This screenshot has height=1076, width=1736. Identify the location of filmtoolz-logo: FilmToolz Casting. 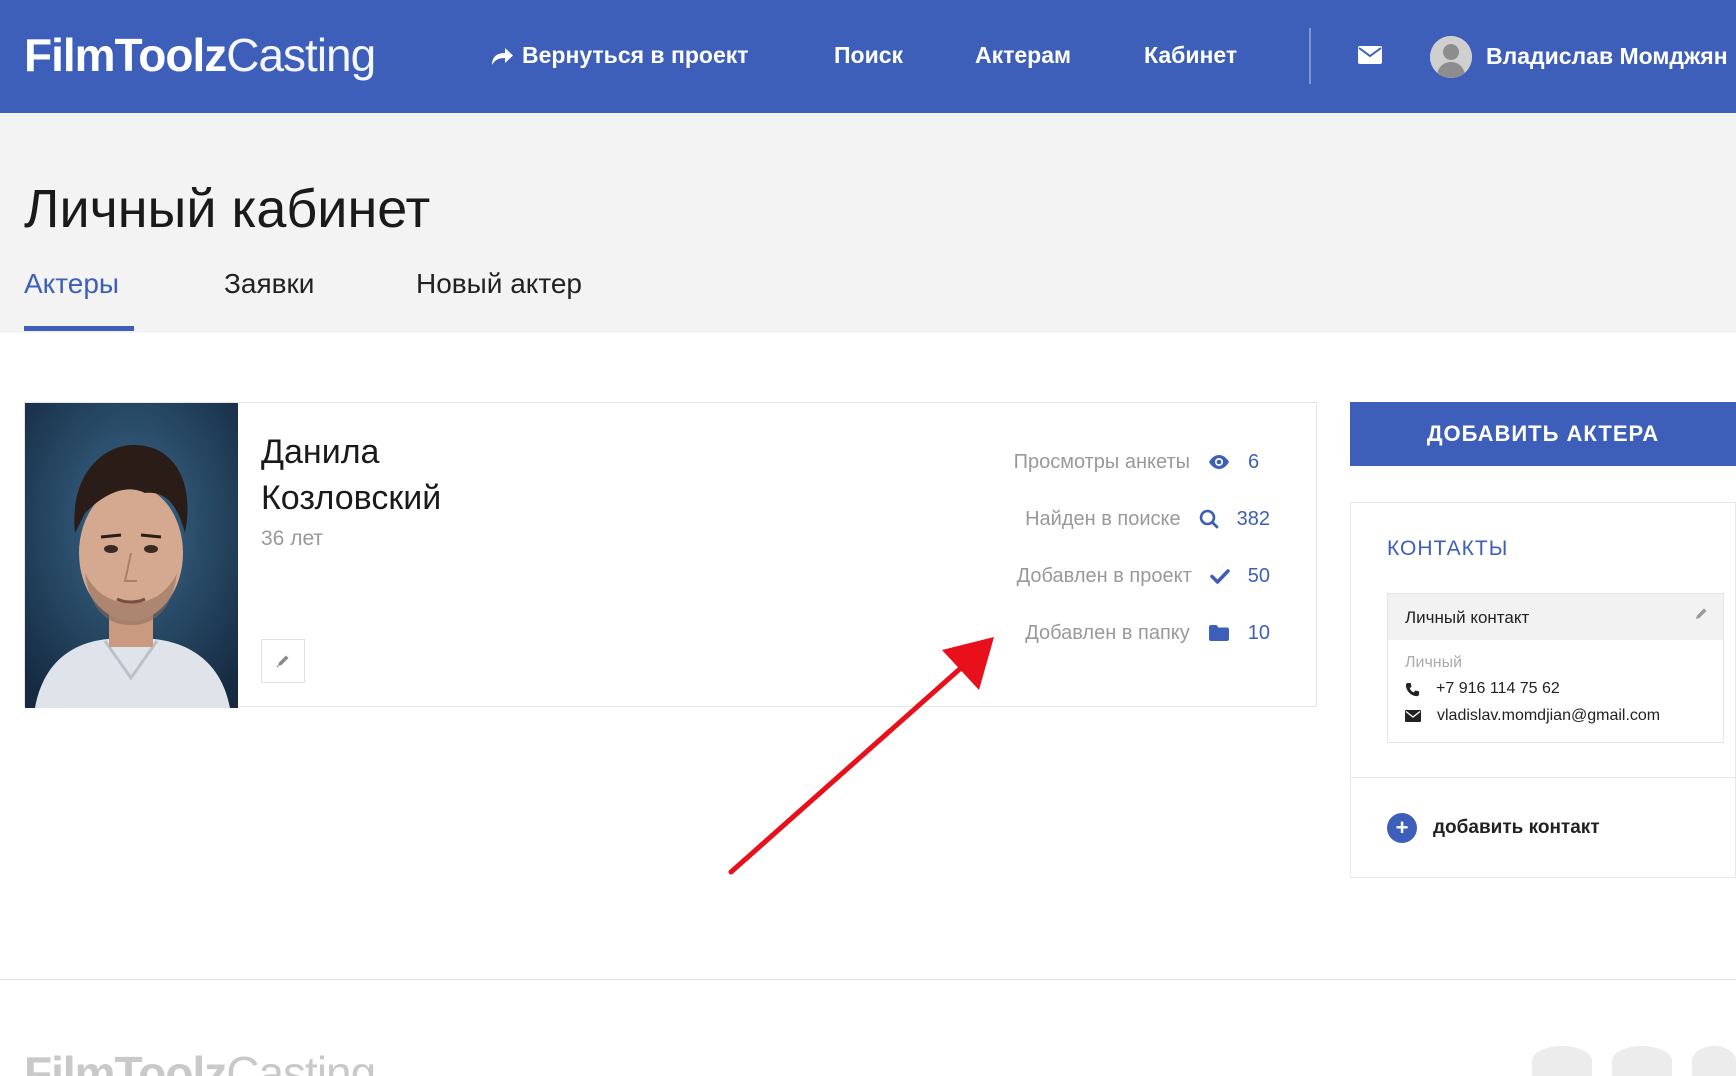
(200, 56).